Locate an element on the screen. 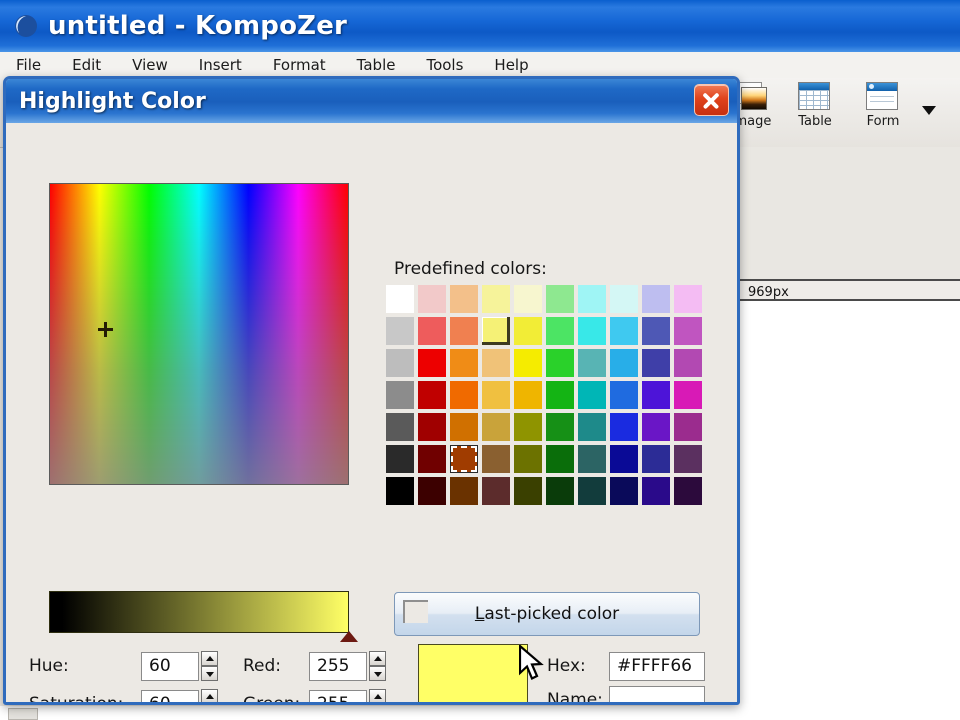 The height and width of the screenshot is (720, 960). chevron-down-icon is located at coordinates (929, 110).